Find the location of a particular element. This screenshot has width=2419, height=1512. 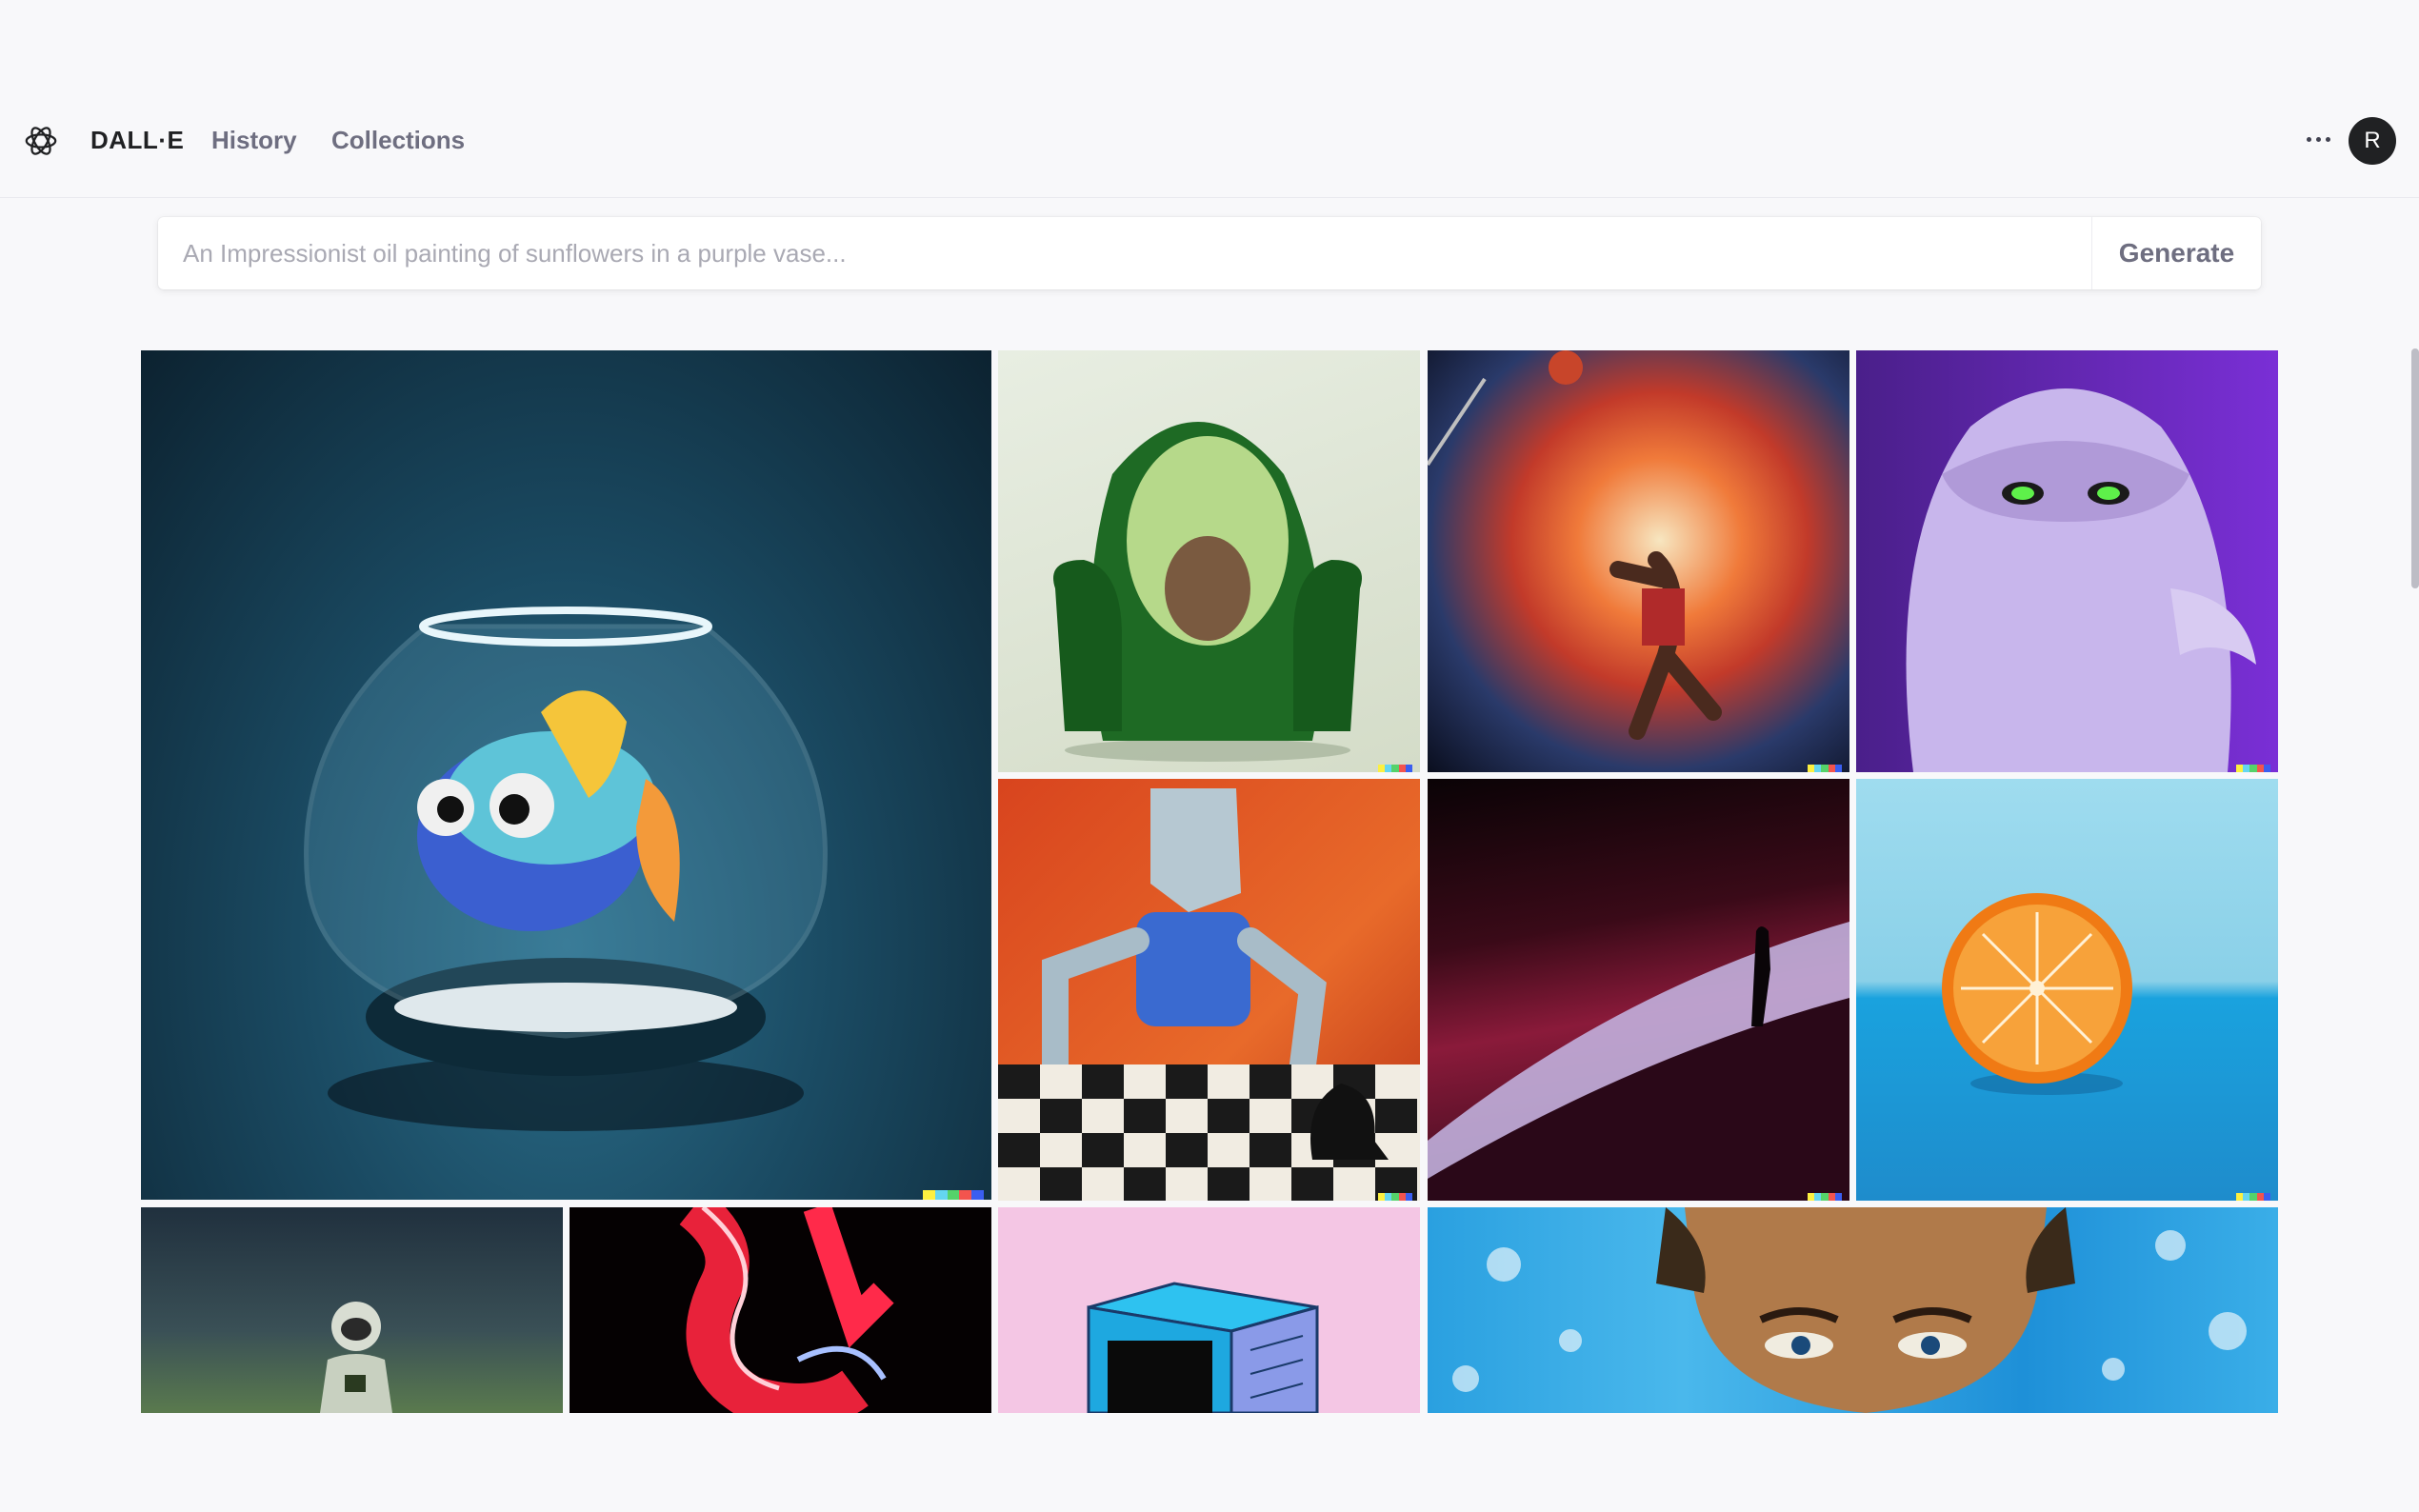

gallery-image-blue-box-on-pink is located at coordinates (1209, 1310).